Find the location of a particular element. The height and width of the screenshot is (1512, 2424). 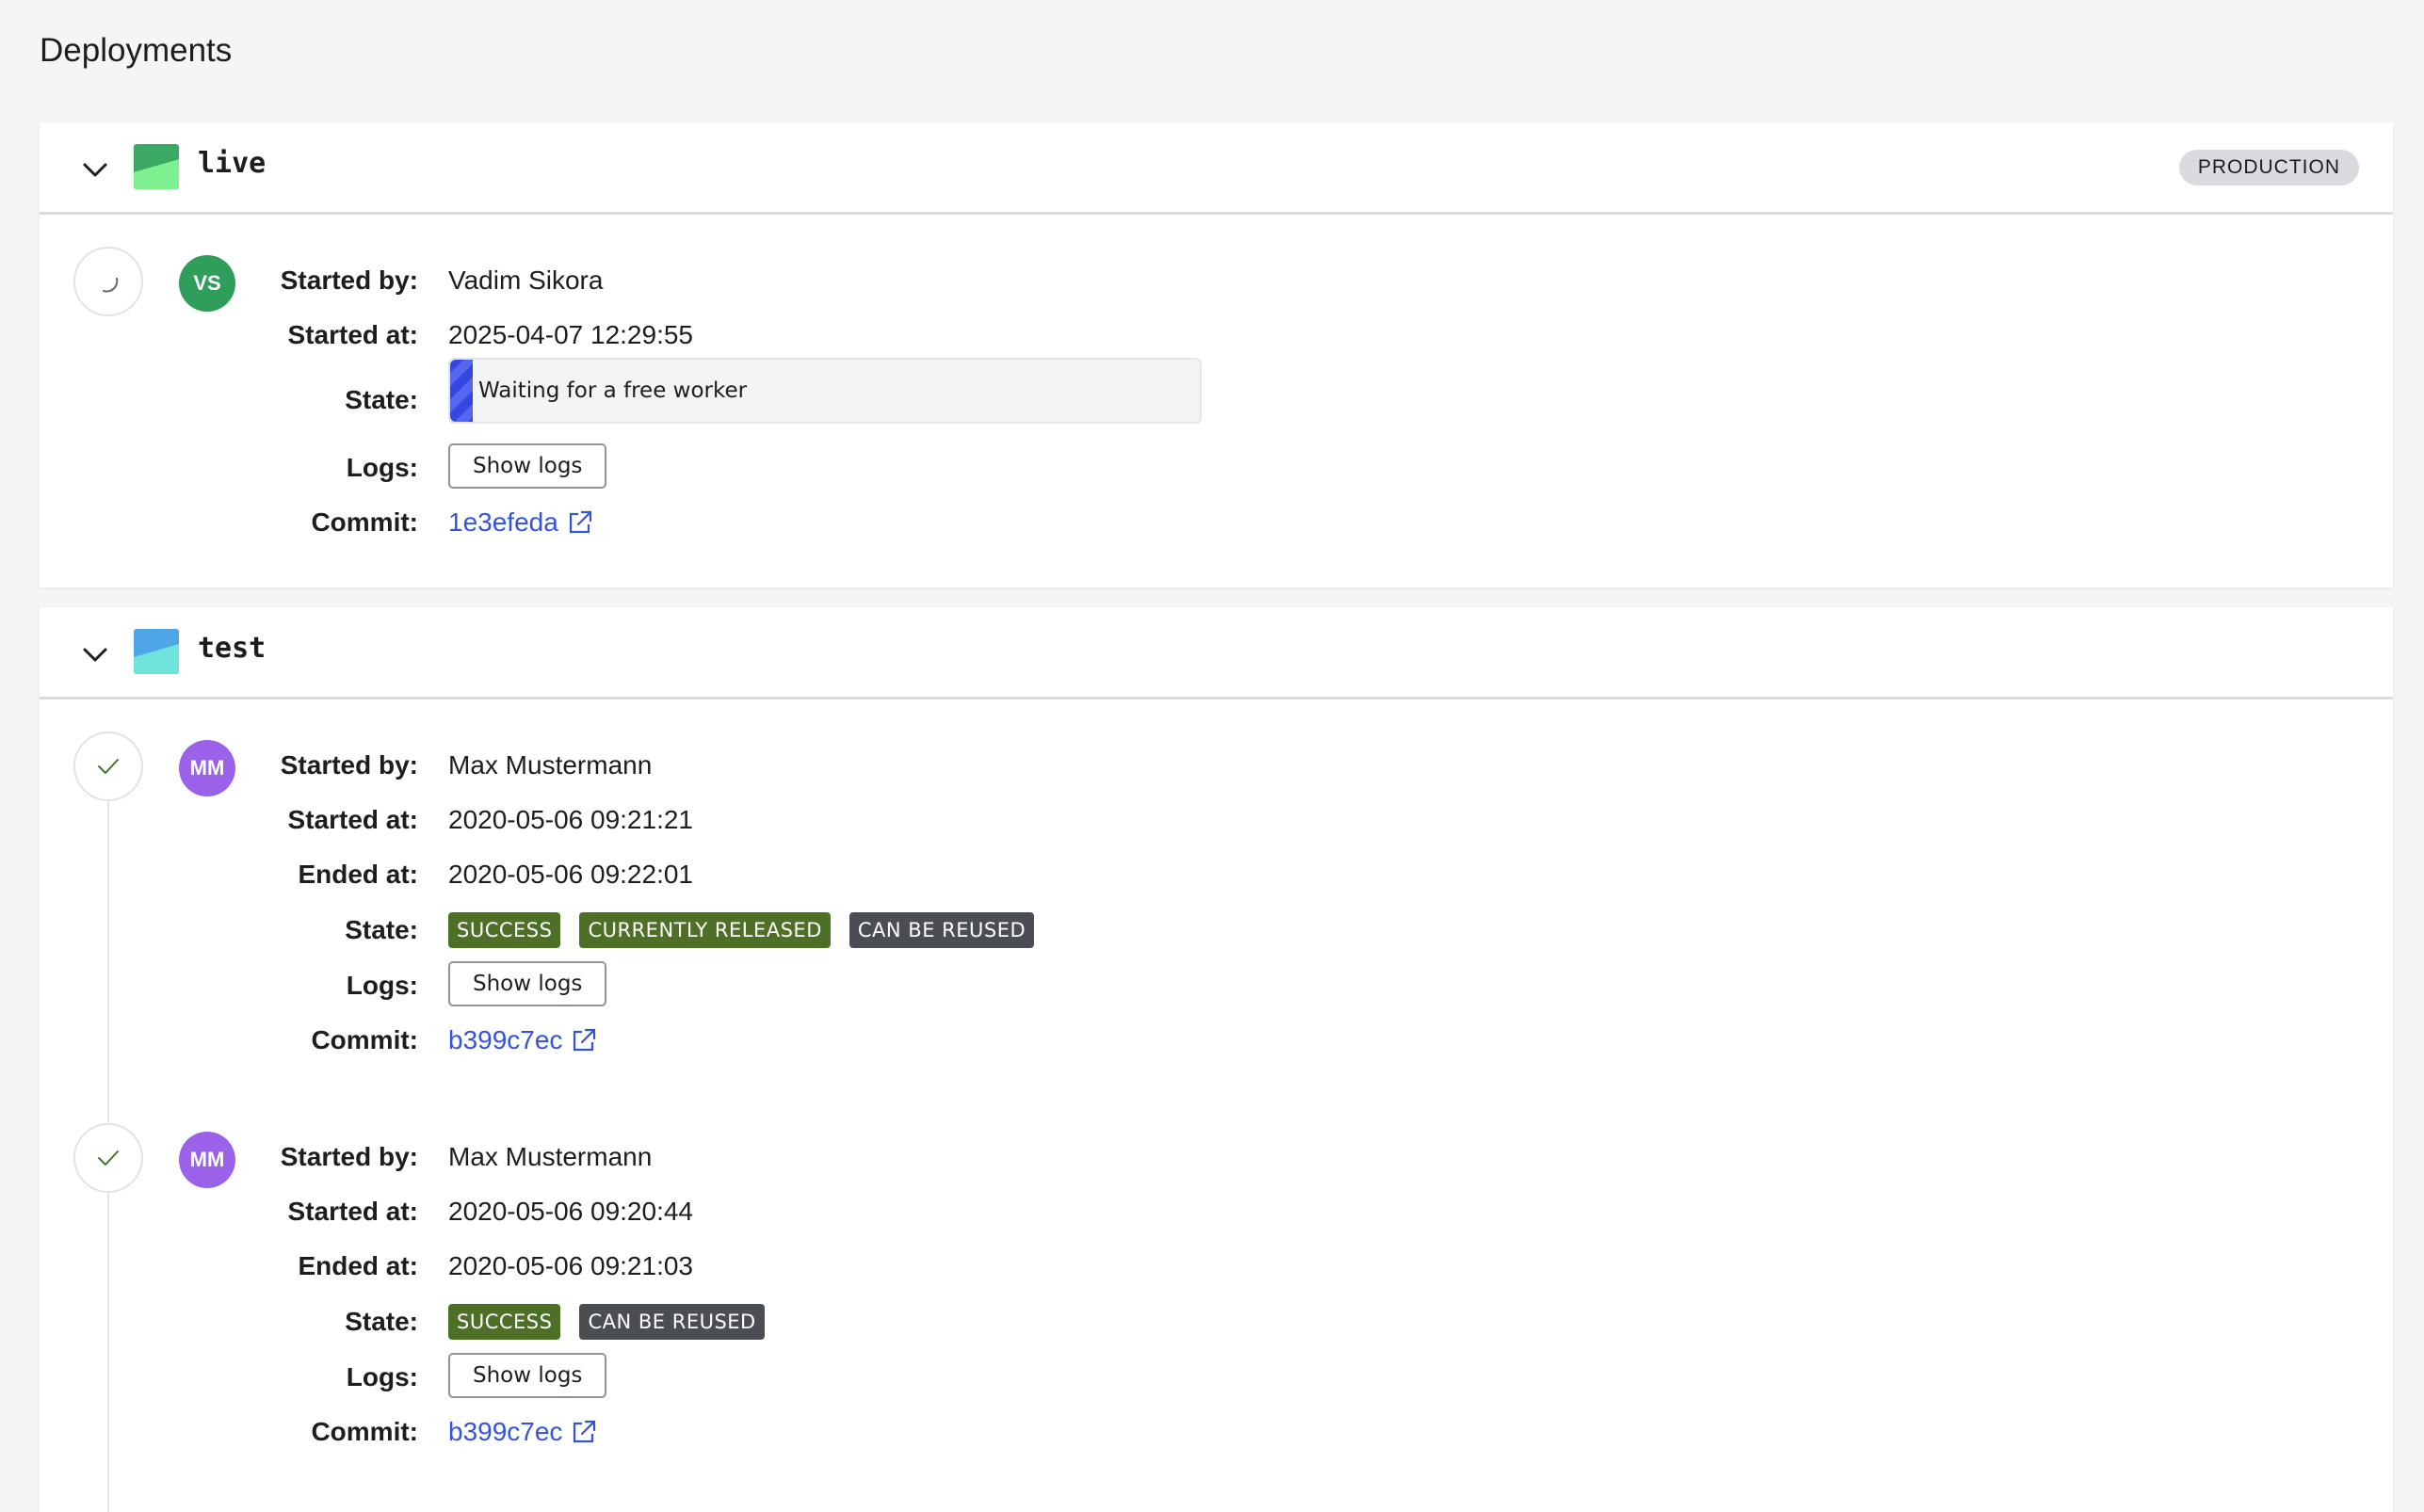

progress-fill is located at coordinates (461, 391).